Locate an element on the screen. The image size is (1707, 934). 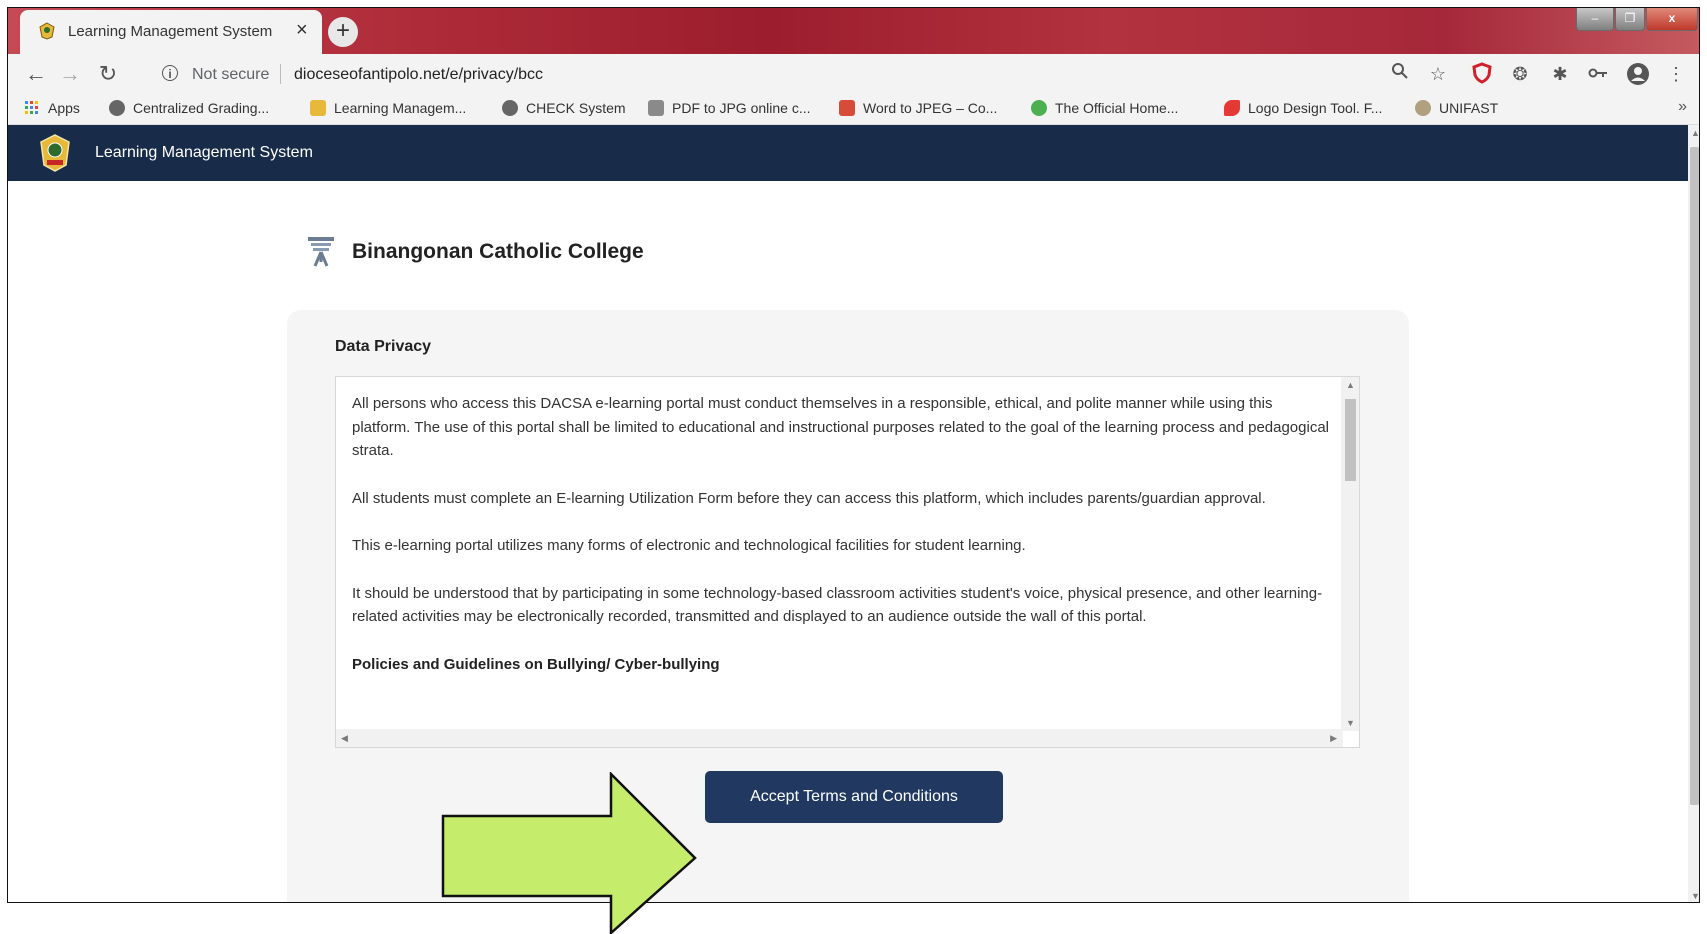
info-icon: i is located at coordinates (170, 73).